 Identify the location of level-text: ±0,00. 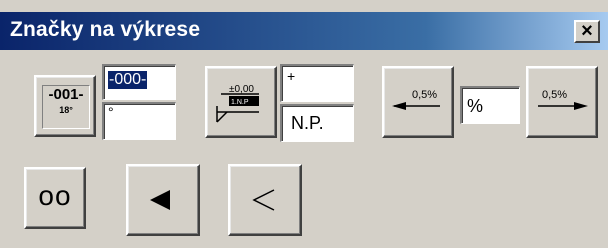
(241, 89).